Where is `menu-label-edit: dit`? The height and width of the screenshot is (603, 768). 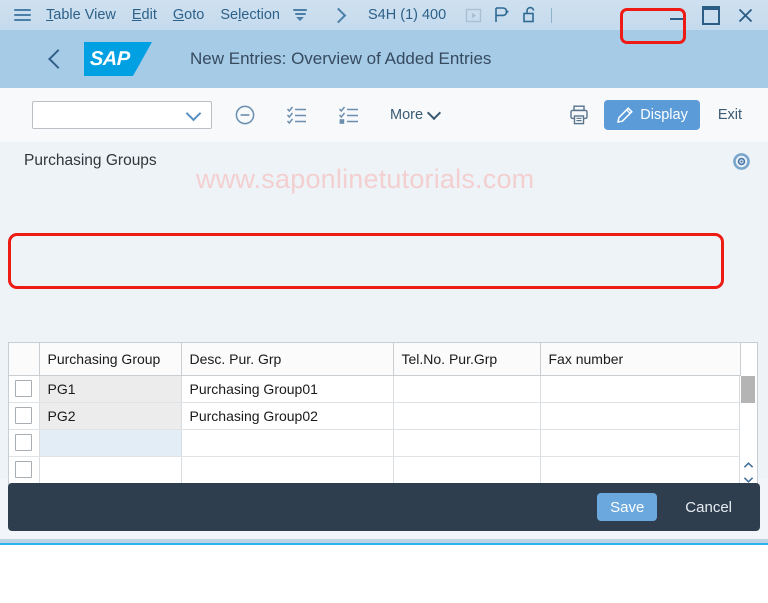 menu-label-edit: dit is located at coordinates (149, 15).